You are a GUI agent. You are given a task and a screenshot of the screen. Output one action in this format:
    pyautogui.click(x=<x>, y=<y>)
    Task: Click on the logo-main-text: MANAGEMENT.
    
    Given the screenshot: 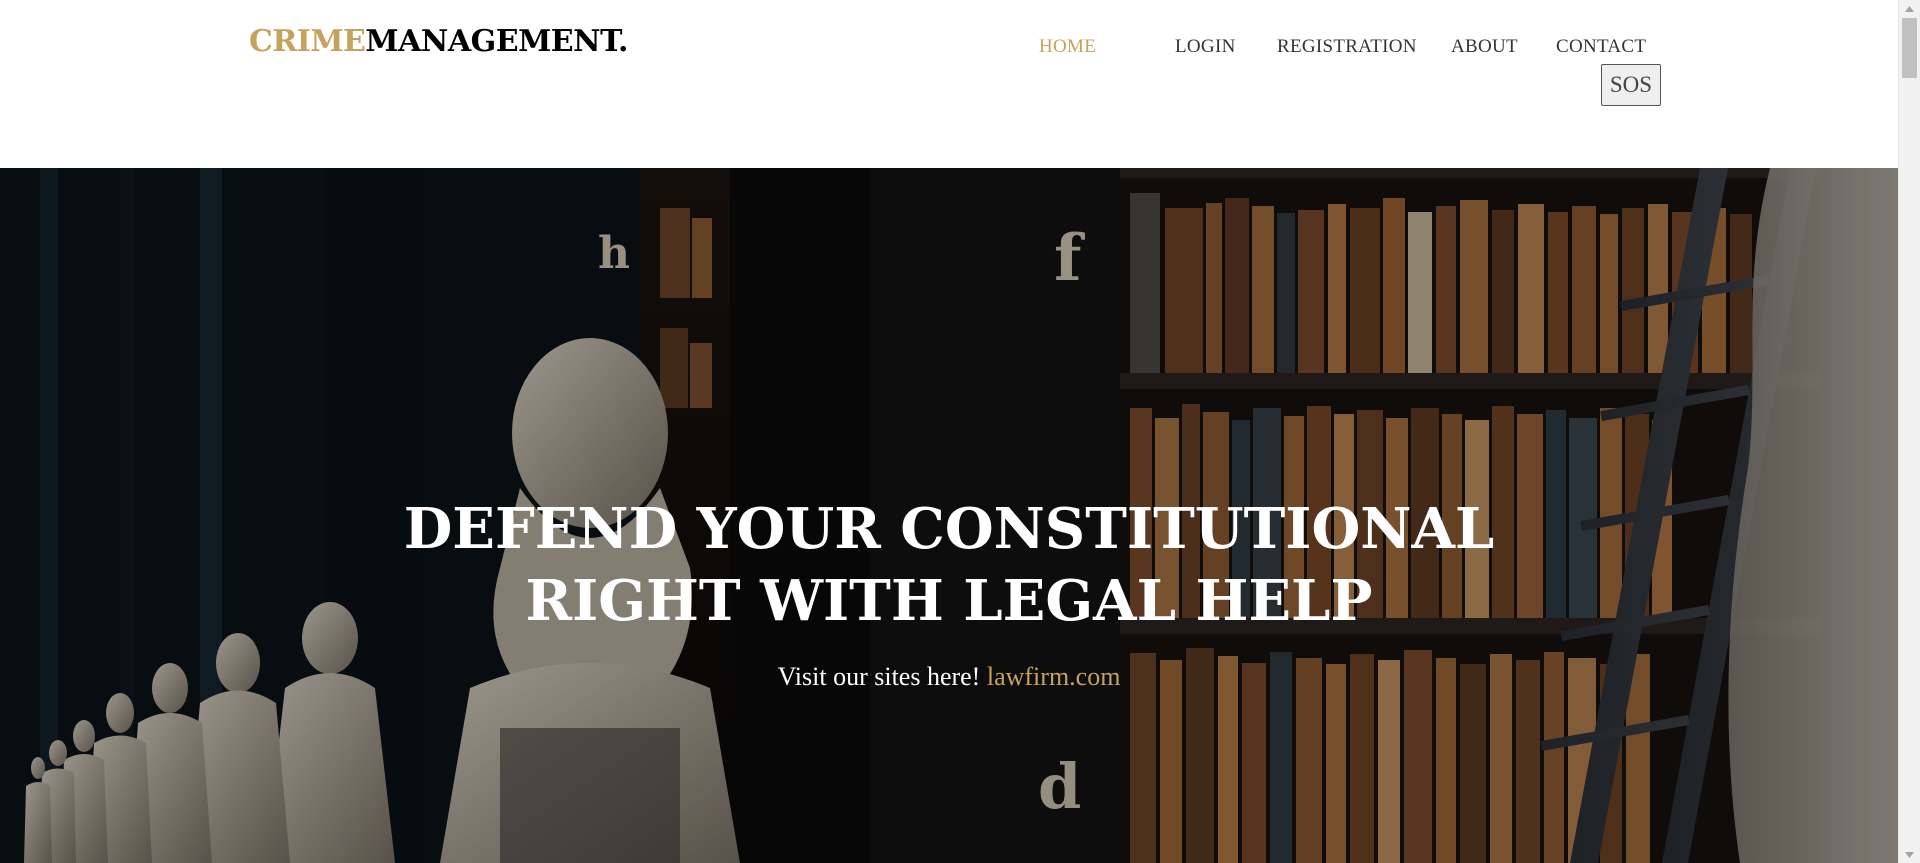 What is the action you would take?
    pyautogui.click(x=496, y=41)
    